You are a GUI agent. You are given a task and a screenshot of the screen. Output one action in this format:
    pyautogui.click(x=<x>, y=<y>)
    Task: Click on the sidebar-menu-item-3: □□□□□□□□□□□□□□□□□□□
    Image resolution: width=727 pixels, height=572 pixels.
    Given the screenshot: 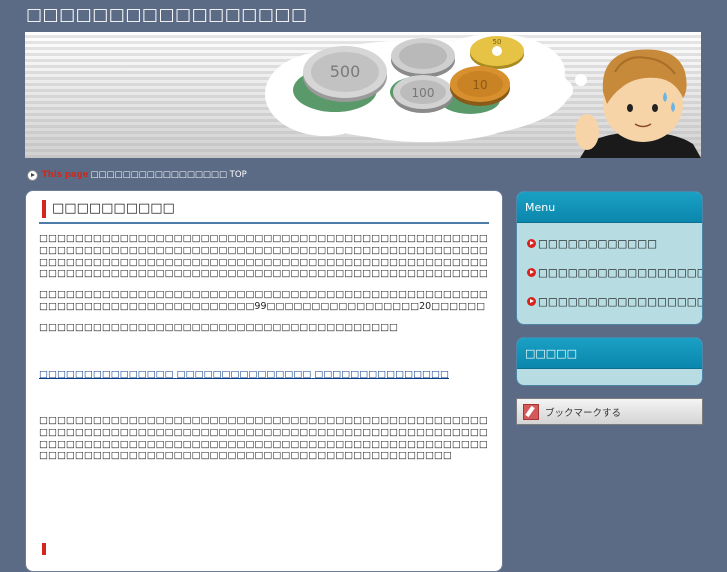 What is the action you would take?
    pyautogui.click(x=609, y=301)
    